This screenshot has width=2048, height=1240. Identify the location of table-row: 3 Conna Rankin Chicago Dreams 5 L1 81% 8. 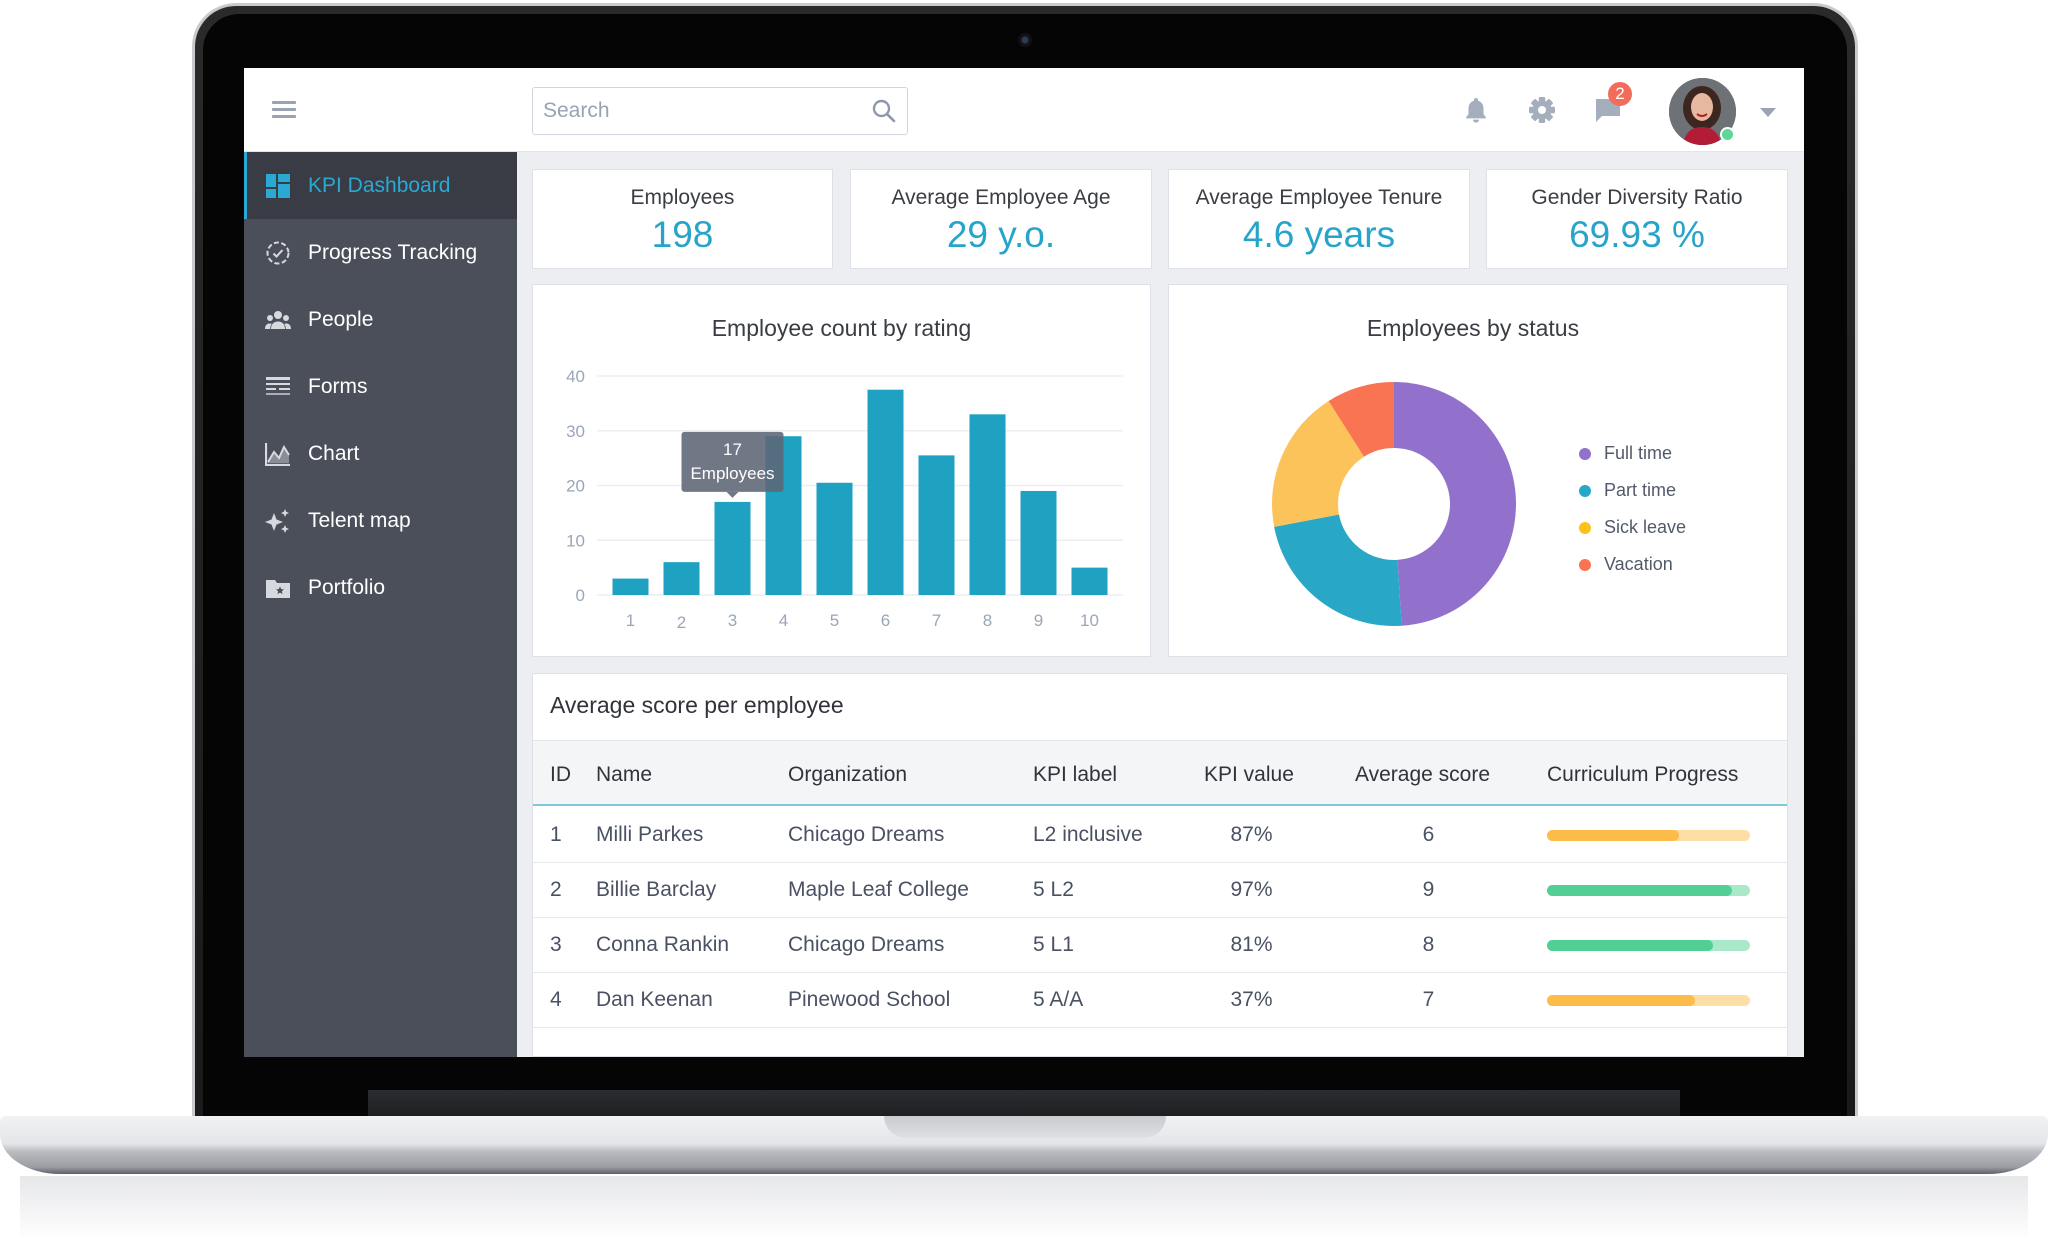
(1160, 945).